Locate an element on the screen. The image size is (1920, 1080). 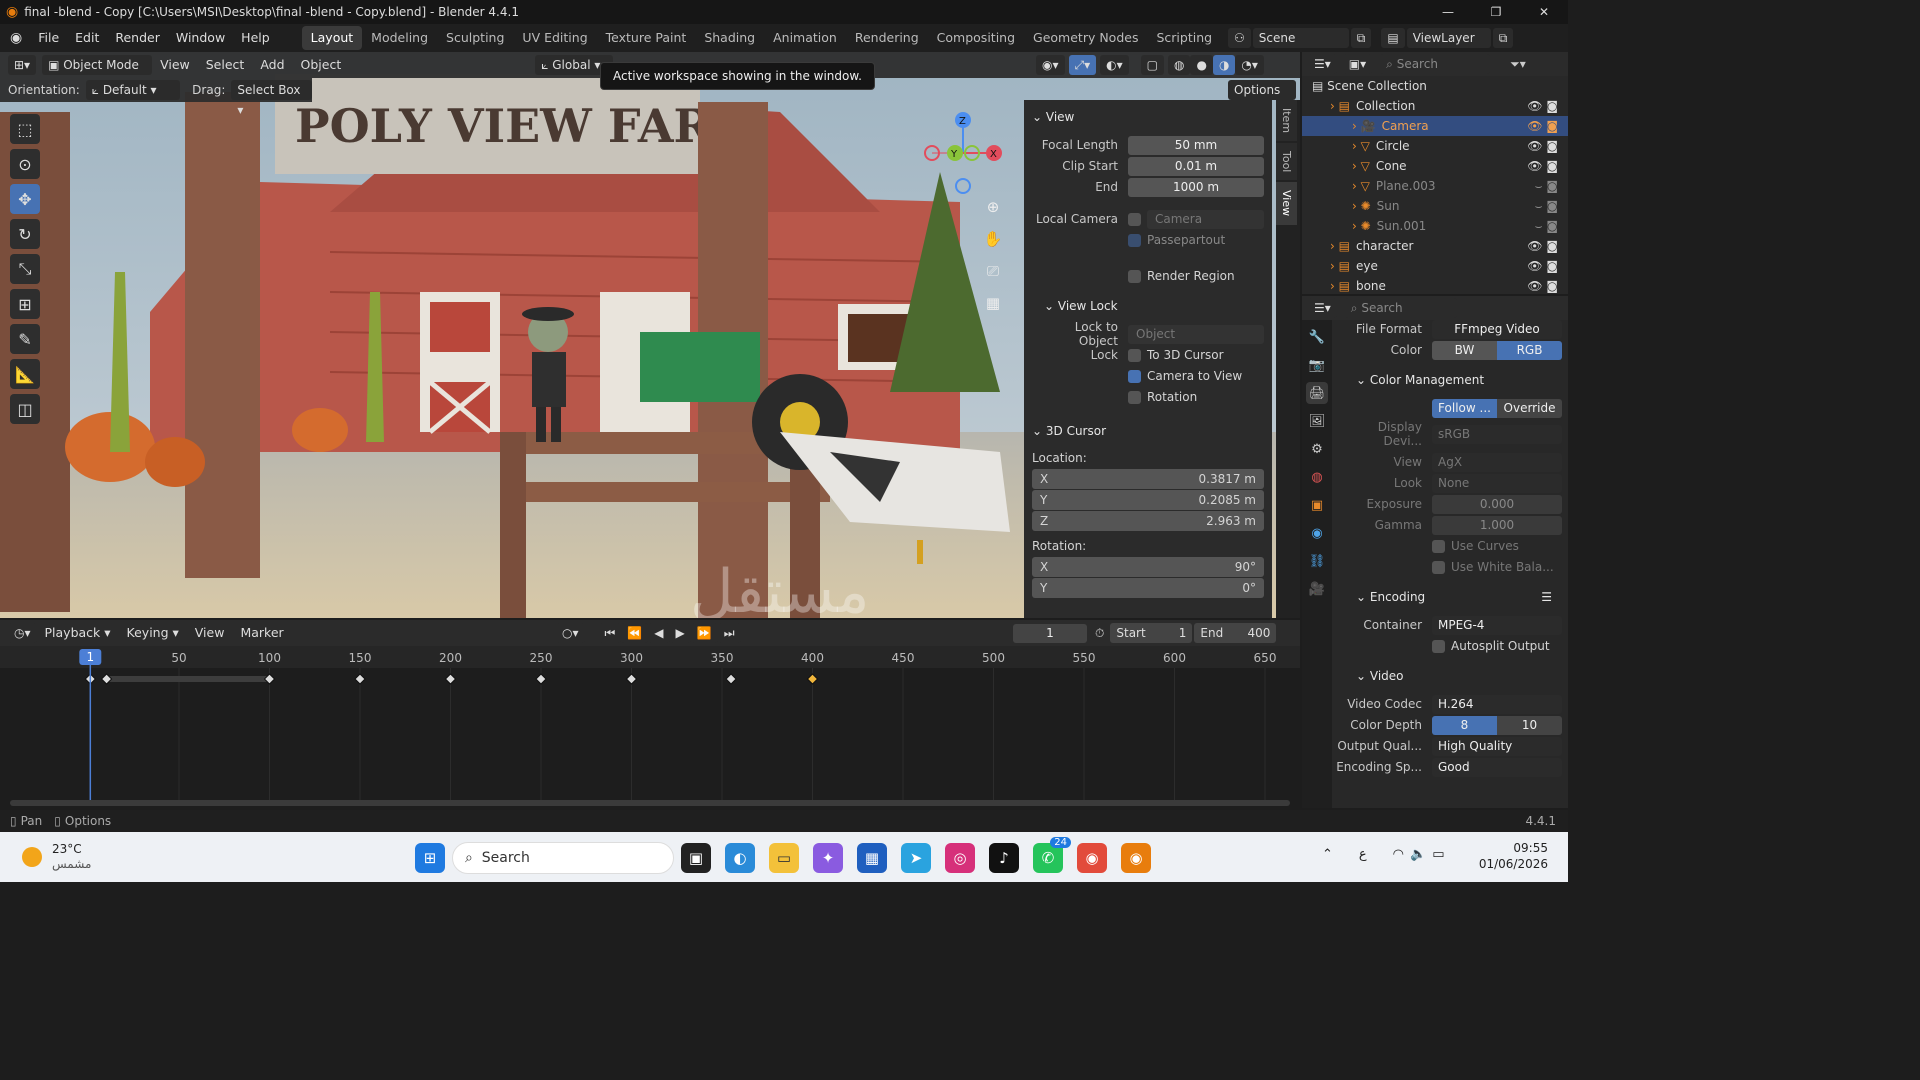
menu-edit: Edit is located at coordinates (87, 38).